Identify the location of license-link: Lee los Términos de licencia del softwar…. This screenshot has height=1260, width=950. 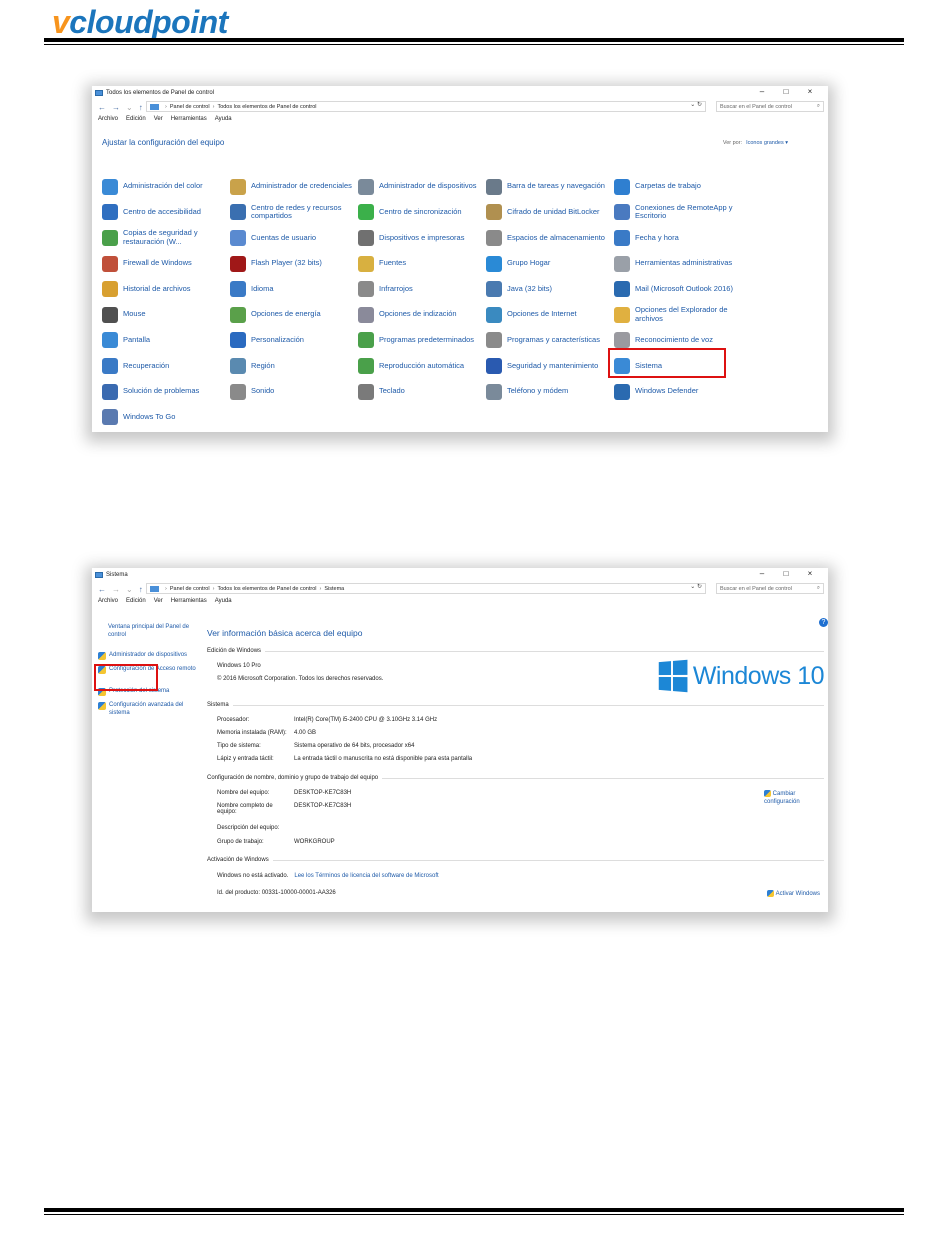
(366, 876).